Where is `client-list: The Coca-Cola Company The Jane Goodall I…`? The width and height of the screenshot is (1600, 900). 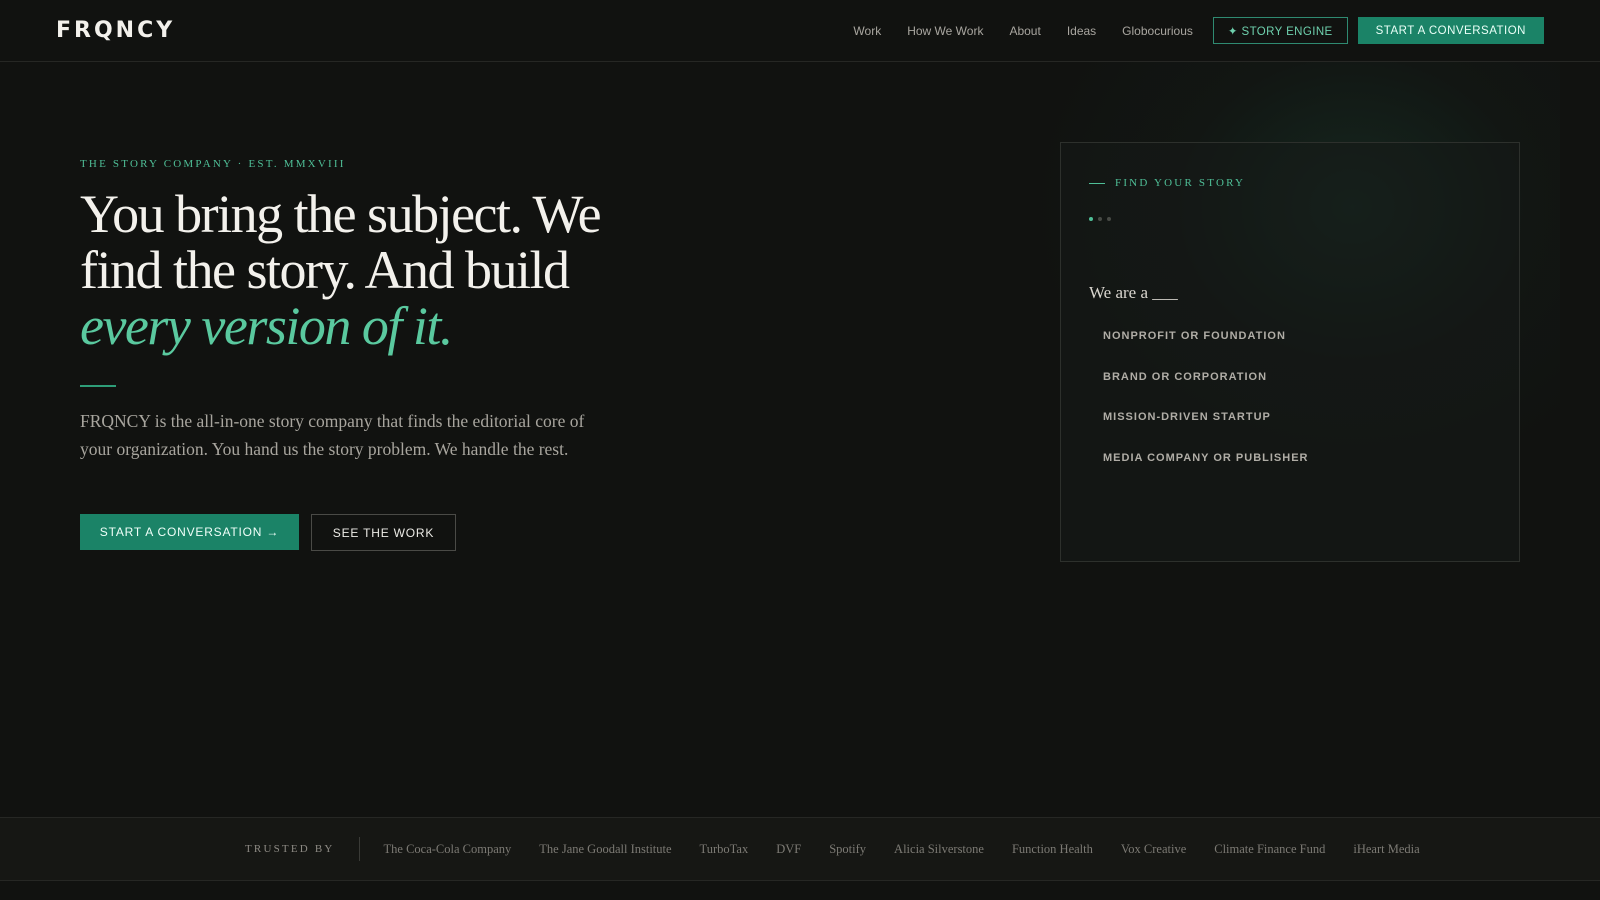 client-list: The Coca-Cola Company The Jane Goodall I… is located at coordinates (916, 849).